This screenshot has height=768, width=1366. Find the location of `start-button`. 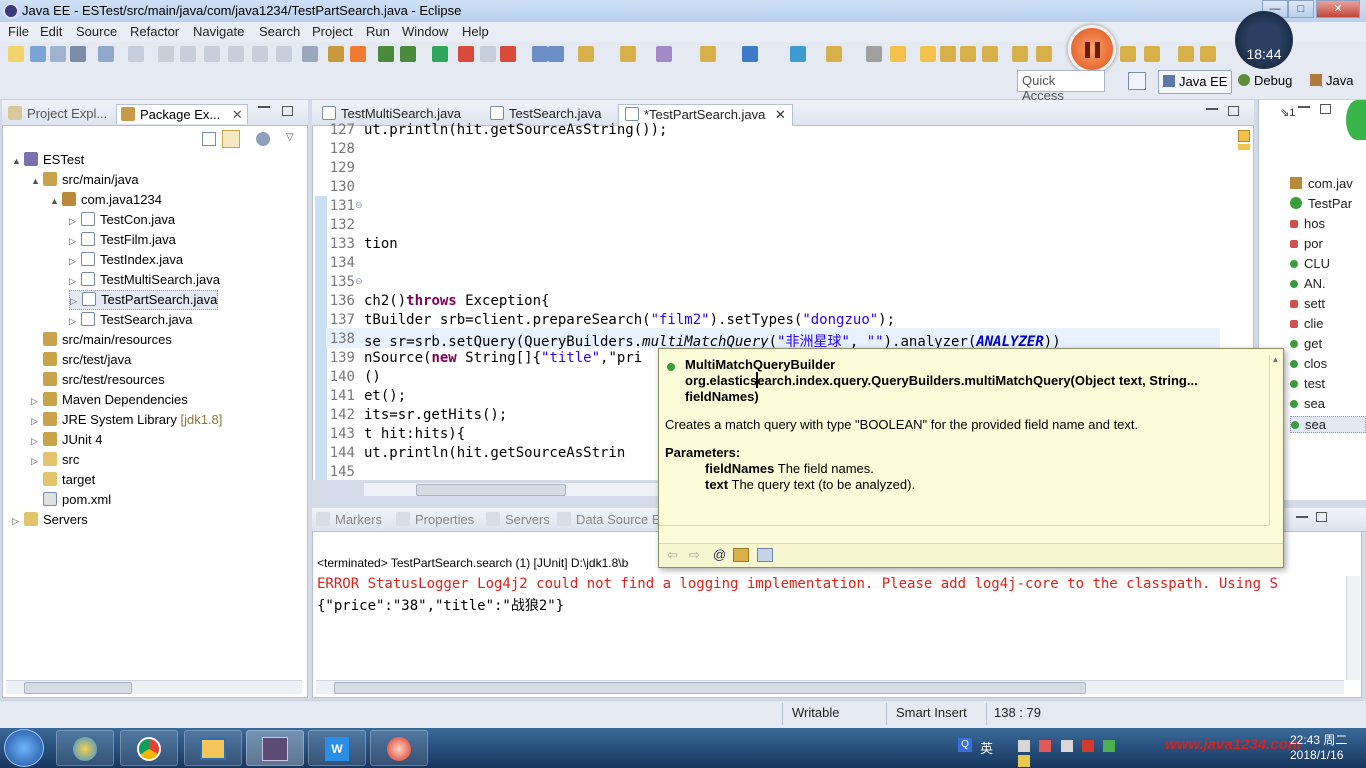

start-button is located at coordinates (24, 748).